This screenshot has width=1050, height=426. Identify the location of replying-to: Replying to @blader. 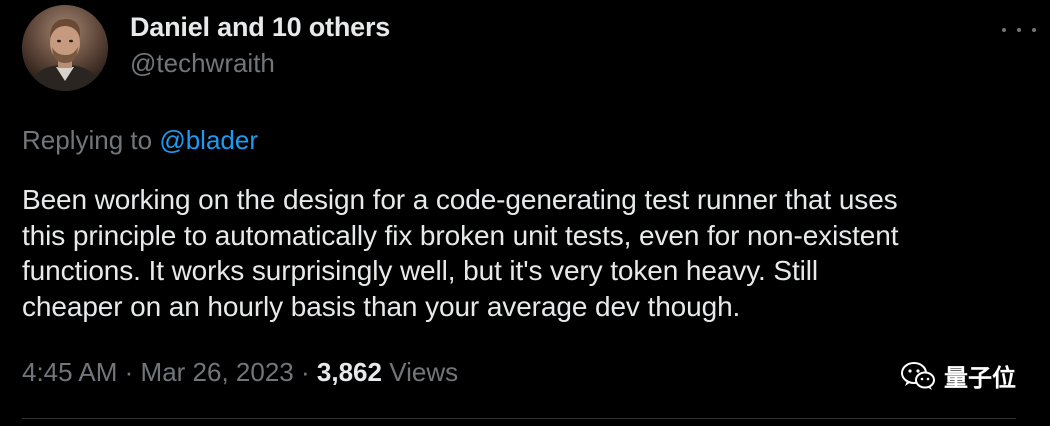
(140, 140).